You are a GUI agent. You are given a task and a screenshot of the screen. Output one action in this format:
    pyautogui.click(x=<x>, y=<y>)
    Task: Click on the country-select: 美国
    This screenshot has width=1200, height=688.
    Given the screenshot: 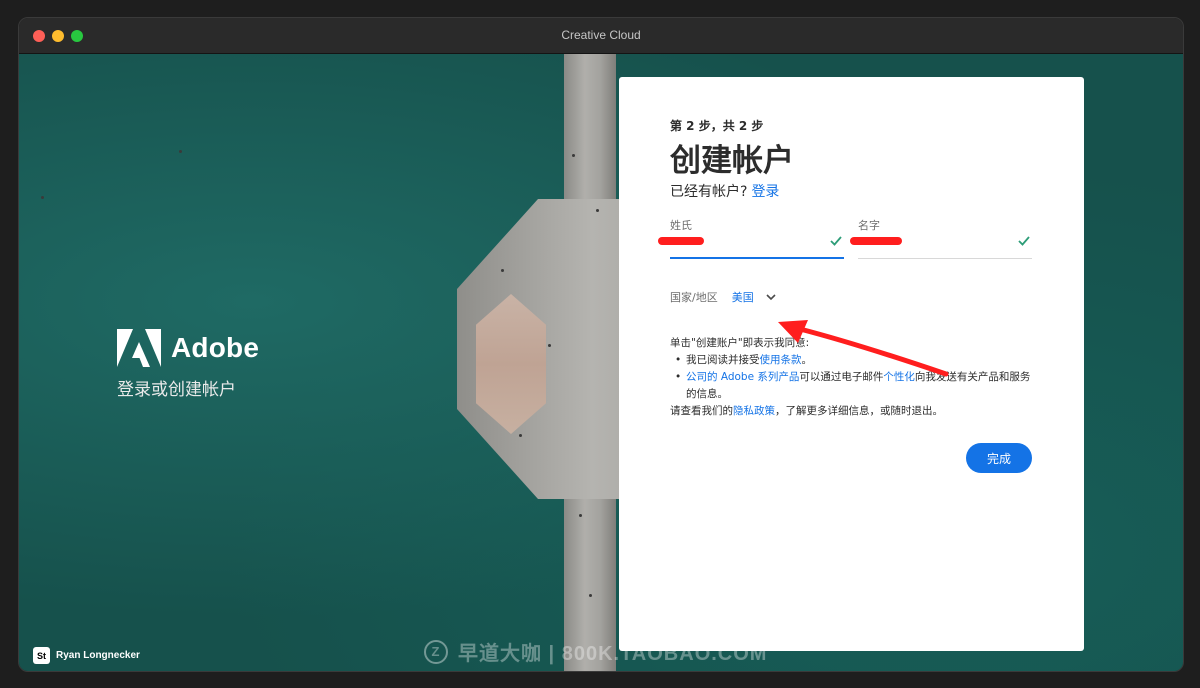 What is the action you would take?
    pyautogui.click(x=754, y=297)
    